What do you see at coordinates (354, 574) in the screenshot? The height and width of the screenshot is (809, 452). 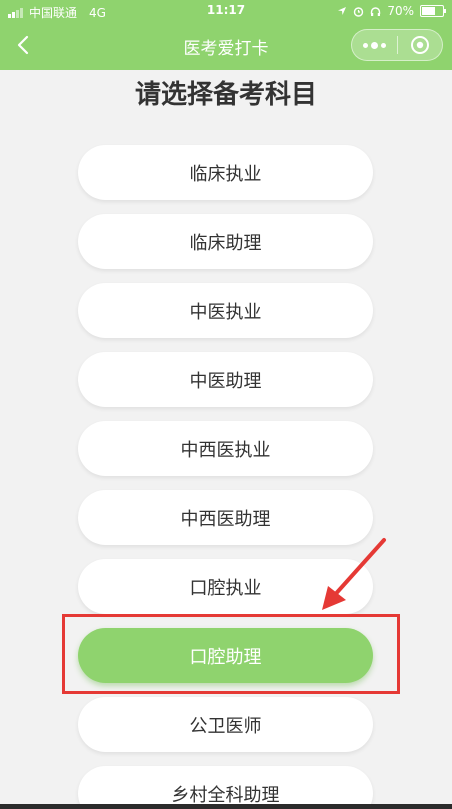 I see `annotation-arrow-icon` at bounding box center [354, 574].